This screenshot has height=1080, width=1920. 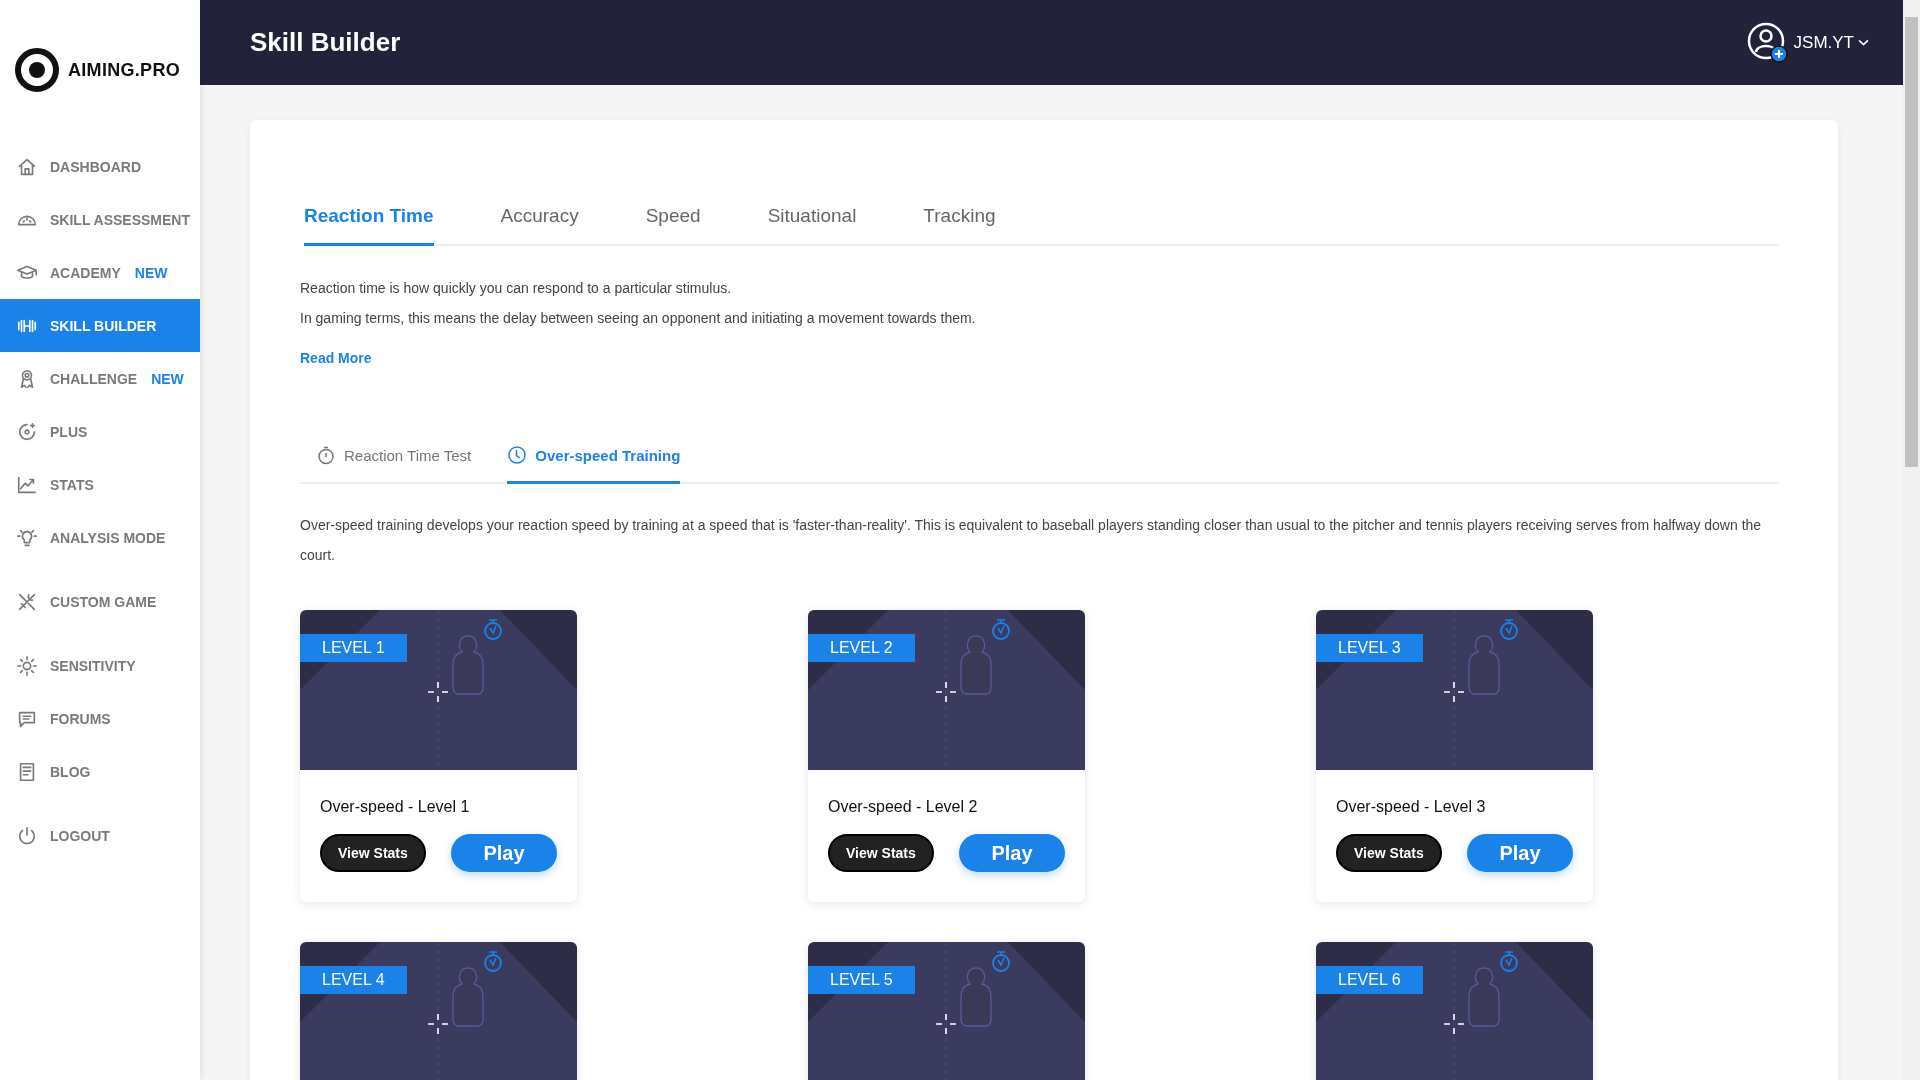 What do you see at coordinates (1031, 540) in the screenshot?
I see `training-description: Over-speed training develops your reaction speed by training at a speed that is 'faster-than-reality'. This is equivalent to baseball players standing closer than usual to the pitcher and tennis players receiving serves from halfway down the court.` at bounding box center [1031, 540].